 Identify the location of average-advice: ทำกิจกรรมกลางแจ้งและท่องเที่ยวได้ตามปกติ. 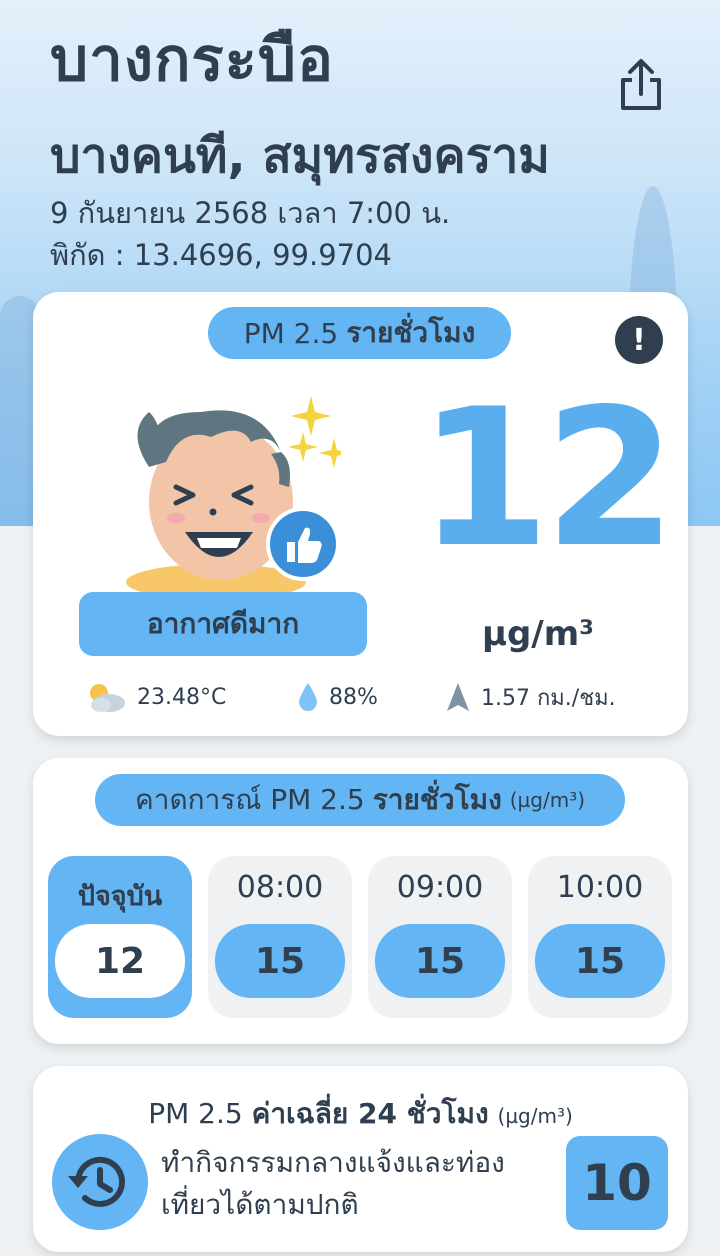
(333, 1183).